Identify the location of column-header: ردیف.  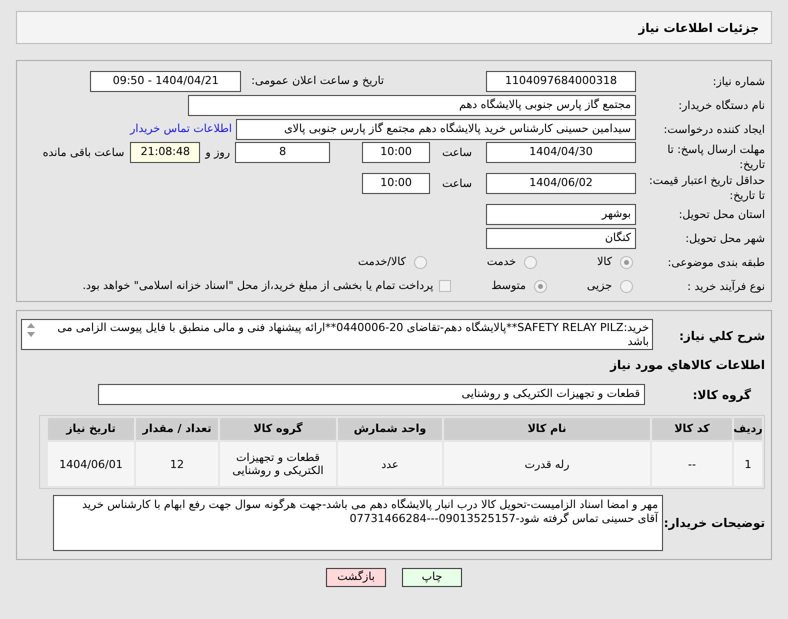
(748, 429).